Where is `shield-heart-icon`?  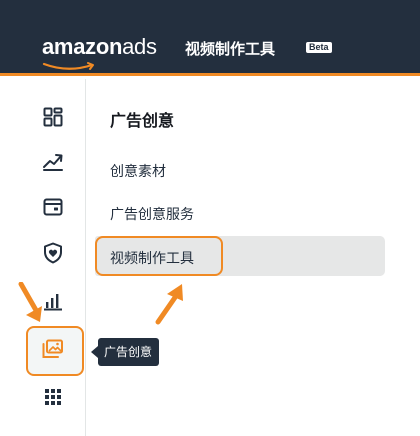 shield-heart-icon is located at coordinates (53, 253).